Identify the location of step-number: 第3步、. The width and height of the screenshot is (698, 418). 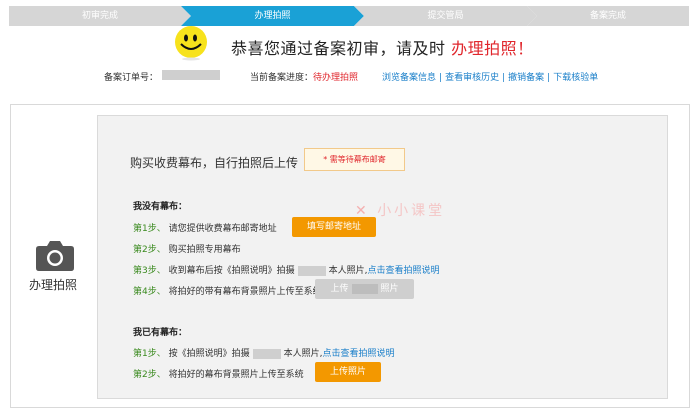
(149, 271).